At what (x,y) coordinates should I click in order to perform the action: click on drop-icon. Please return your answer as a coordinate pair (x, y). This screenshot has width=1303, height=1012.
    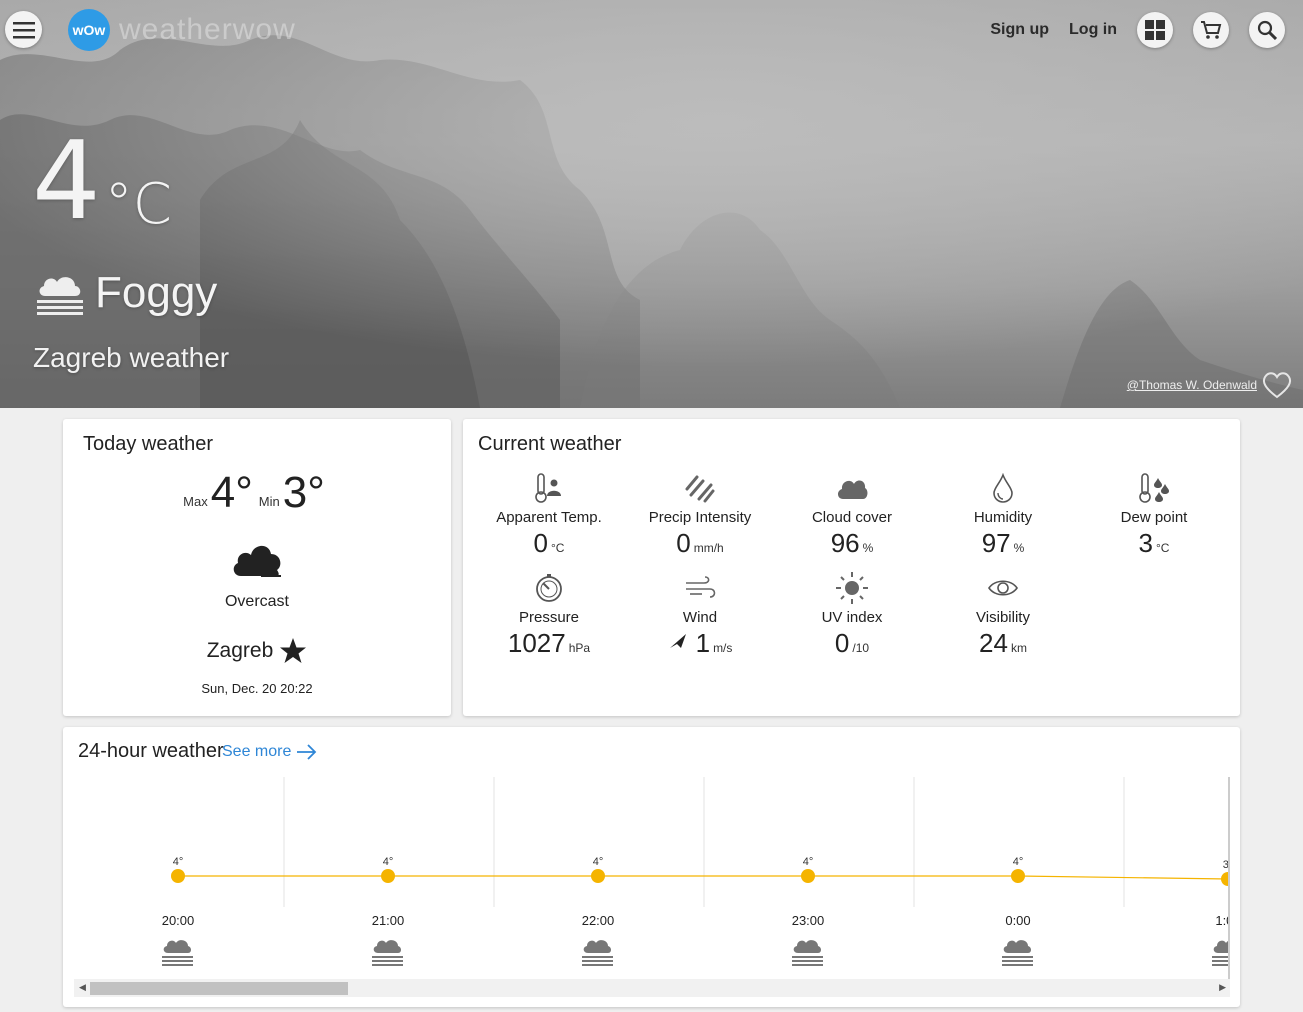
    Looking at the image, I should click on (1003, 488).